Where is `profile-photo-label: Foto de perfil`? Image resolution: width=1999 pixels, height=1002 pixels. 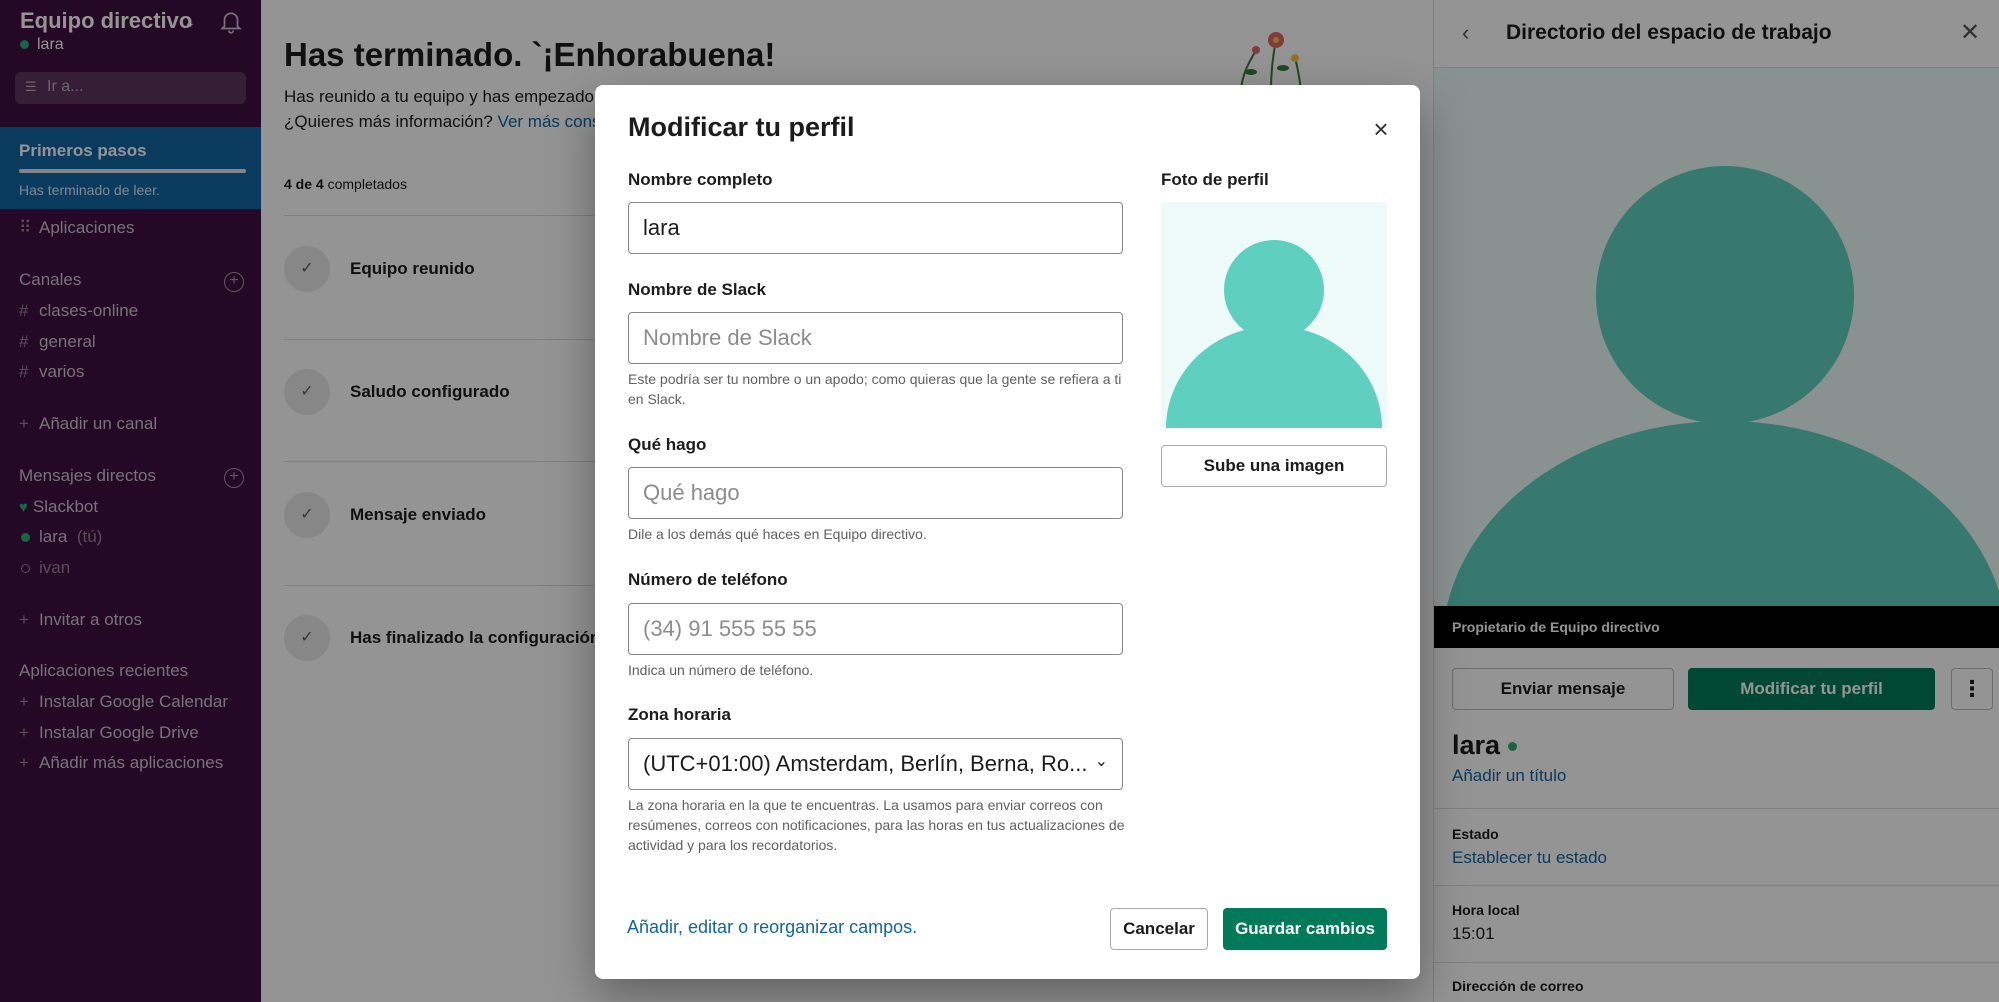 profile-photo-label: Foto de perfil is located at coordinates (1215, 179).